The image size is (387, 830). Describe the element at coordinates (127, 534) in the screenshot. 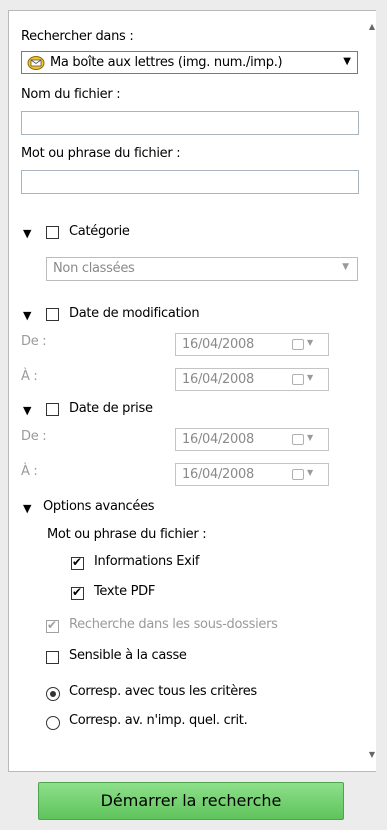

I see `advanced-word-phrase-label: Mot ou phrase du fichier :` at that location.